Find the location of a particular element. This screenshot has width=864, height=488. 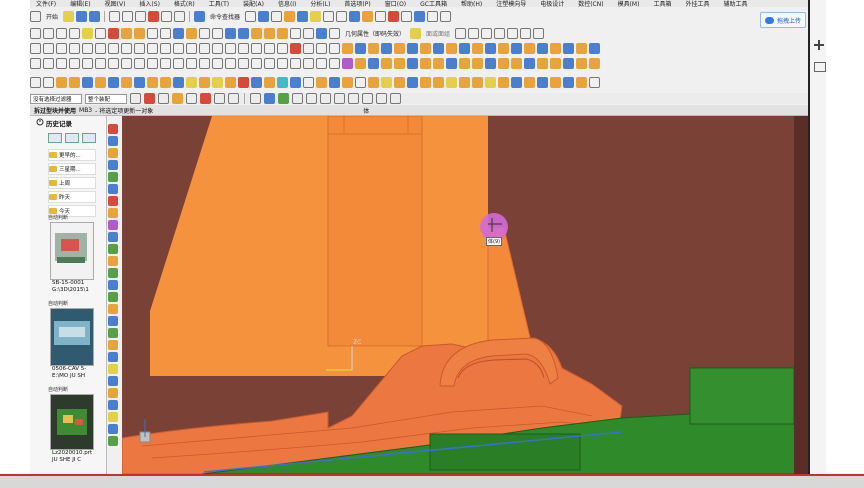

motion-nav-icon is located at coordinates (113, 357).